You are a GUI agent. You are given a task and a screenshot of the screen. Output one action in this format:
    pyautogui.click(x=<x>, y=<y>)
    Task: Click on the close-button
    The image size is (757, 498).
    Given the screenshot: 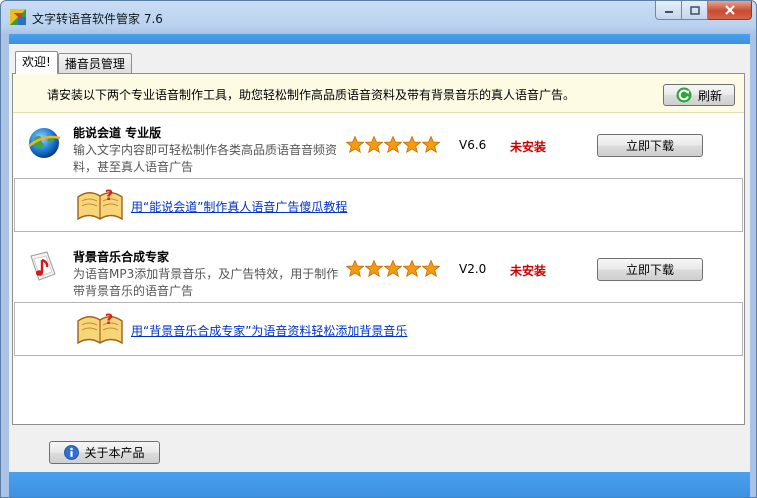 What is the action you would take?
    pyautogui.click(x=730, y=10)
    